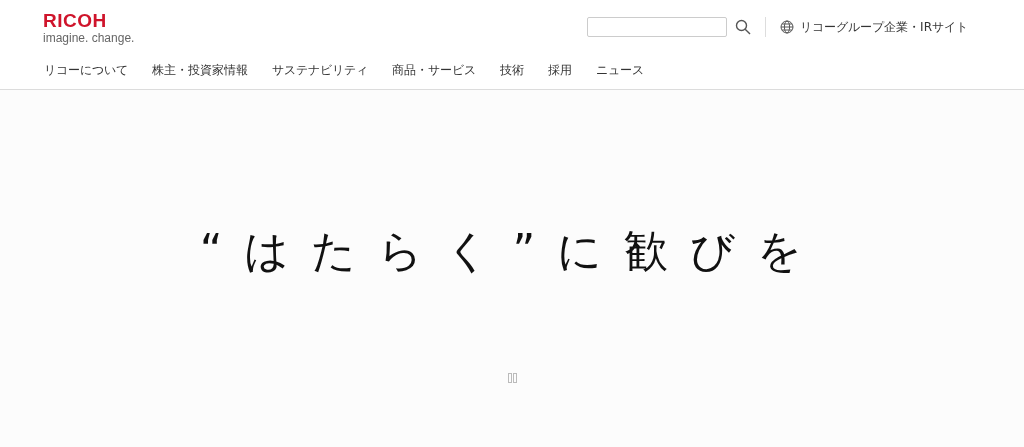  Describe the element at coordinates (560, 70) in the screenshot. I see `nav-link: 採用` at that location.